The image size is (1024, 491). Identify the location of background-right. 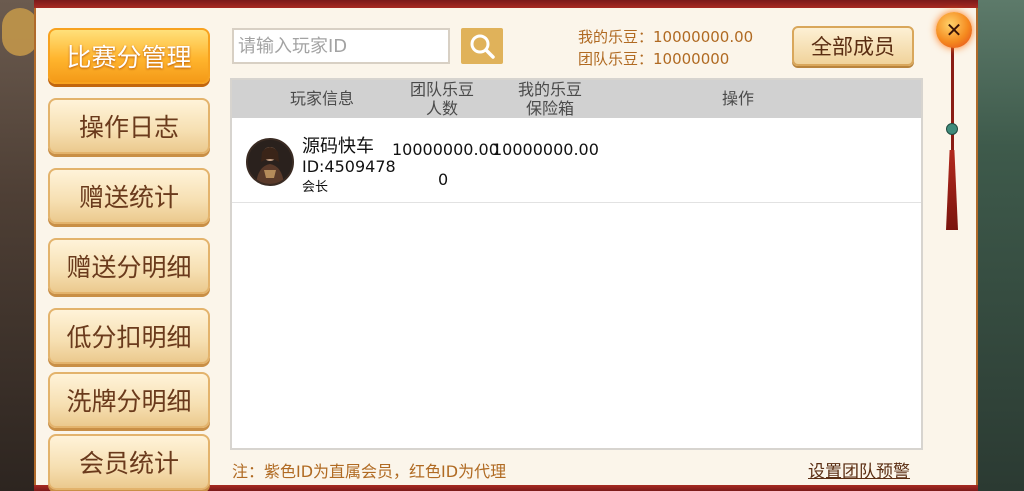
(999, 245).